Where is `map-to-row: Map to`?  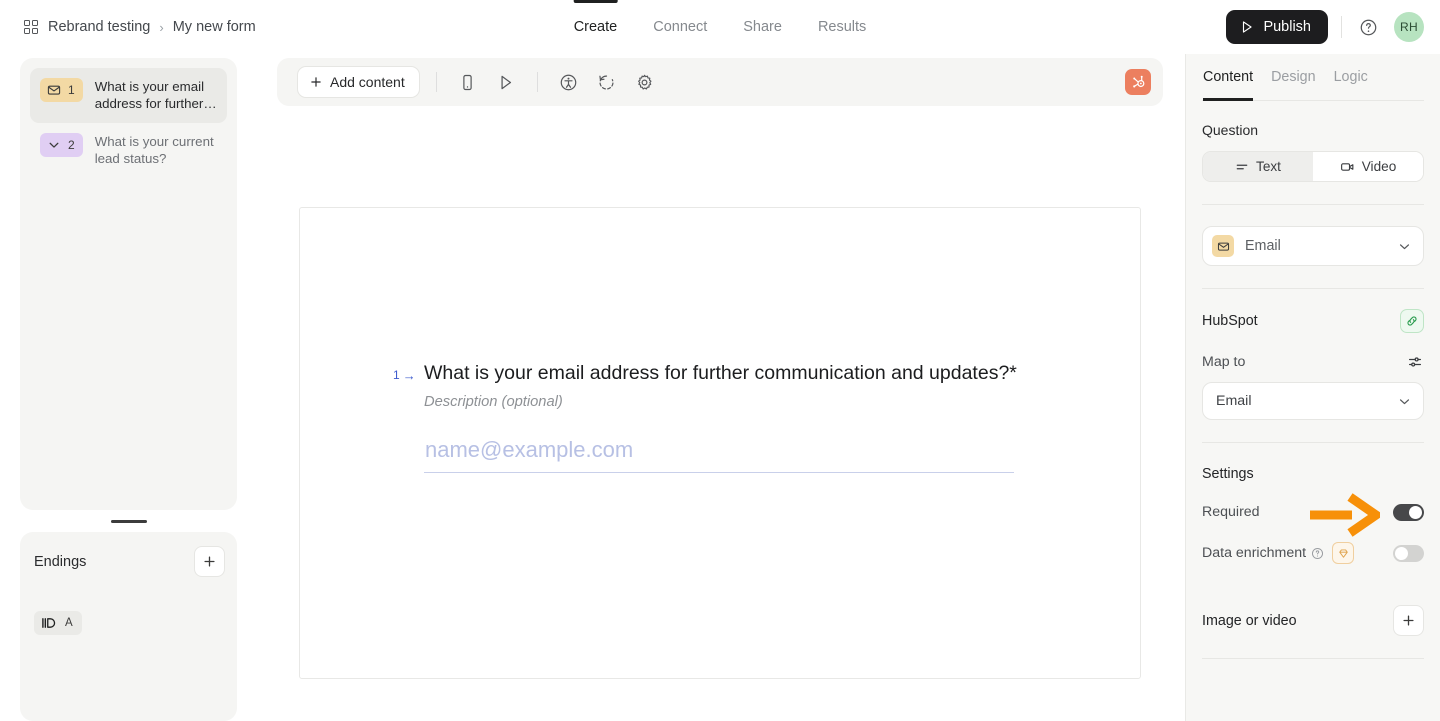 map-to-row: Map to is located at coordinates (1313, 362).